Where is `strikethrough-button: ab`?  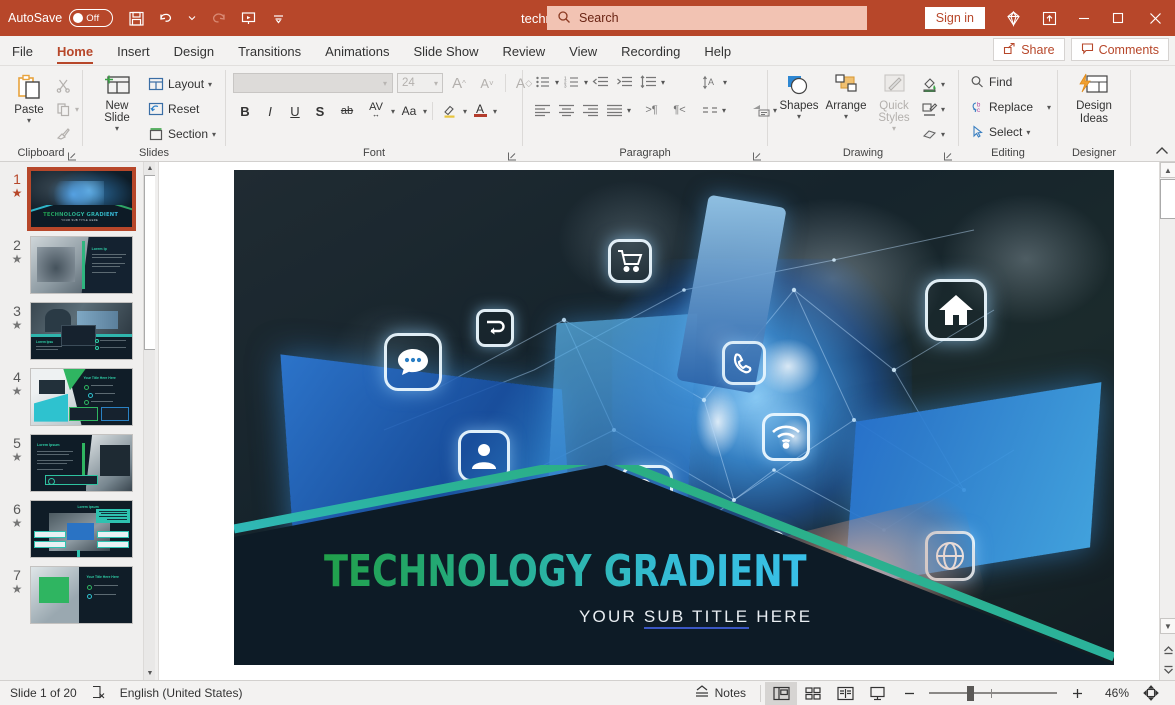 strikethrough-button: ab is located at coordinates (347, 111).